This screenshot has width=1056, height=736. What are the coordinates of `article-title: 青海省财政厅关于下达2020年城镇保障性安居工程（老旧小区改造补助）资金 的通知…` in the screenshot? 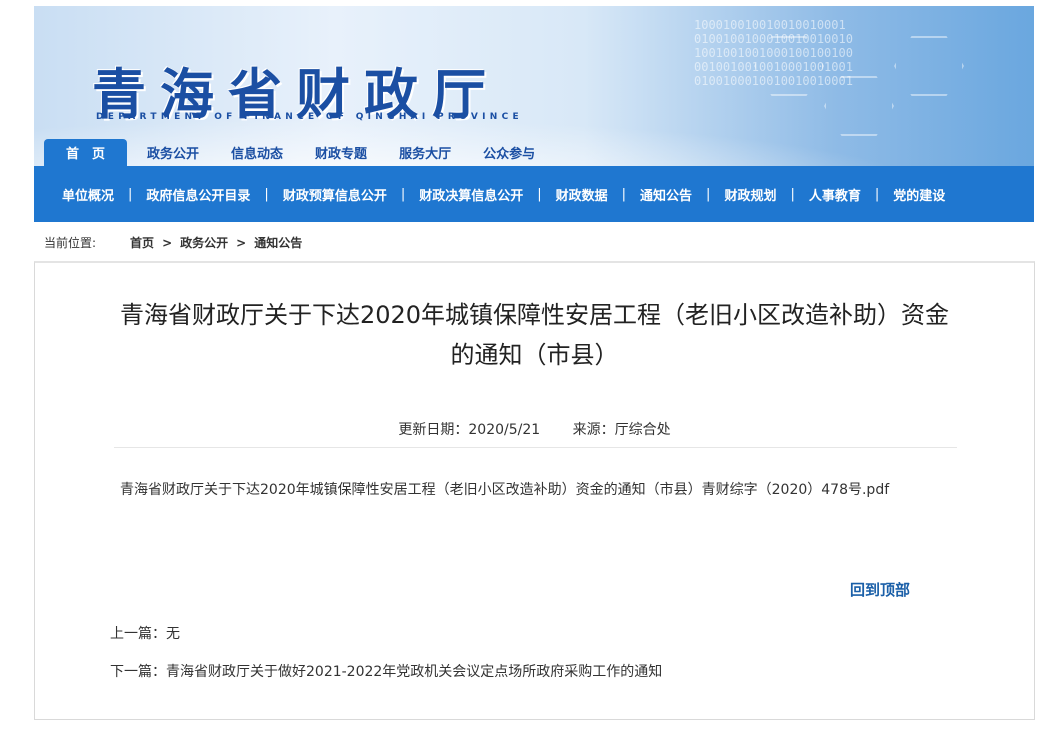 It's located at (534, 335).